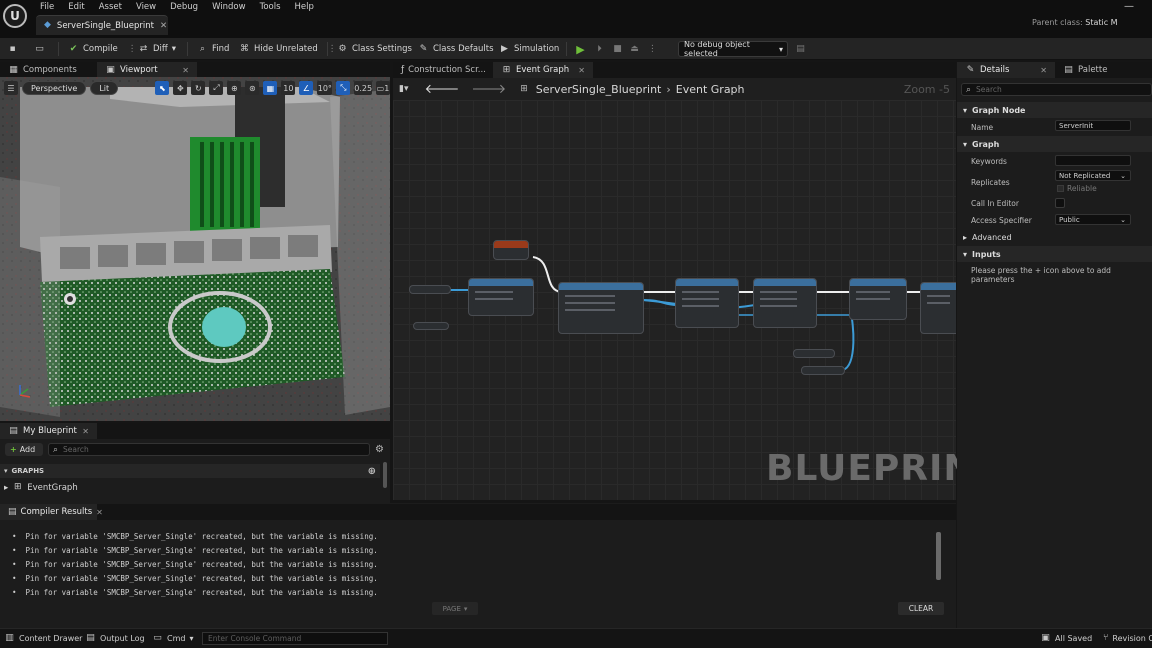  What do you see at coordinates (188, 7) in the screenshot?
I see `menu-debug: Debug` at bounding box center [188, 7].